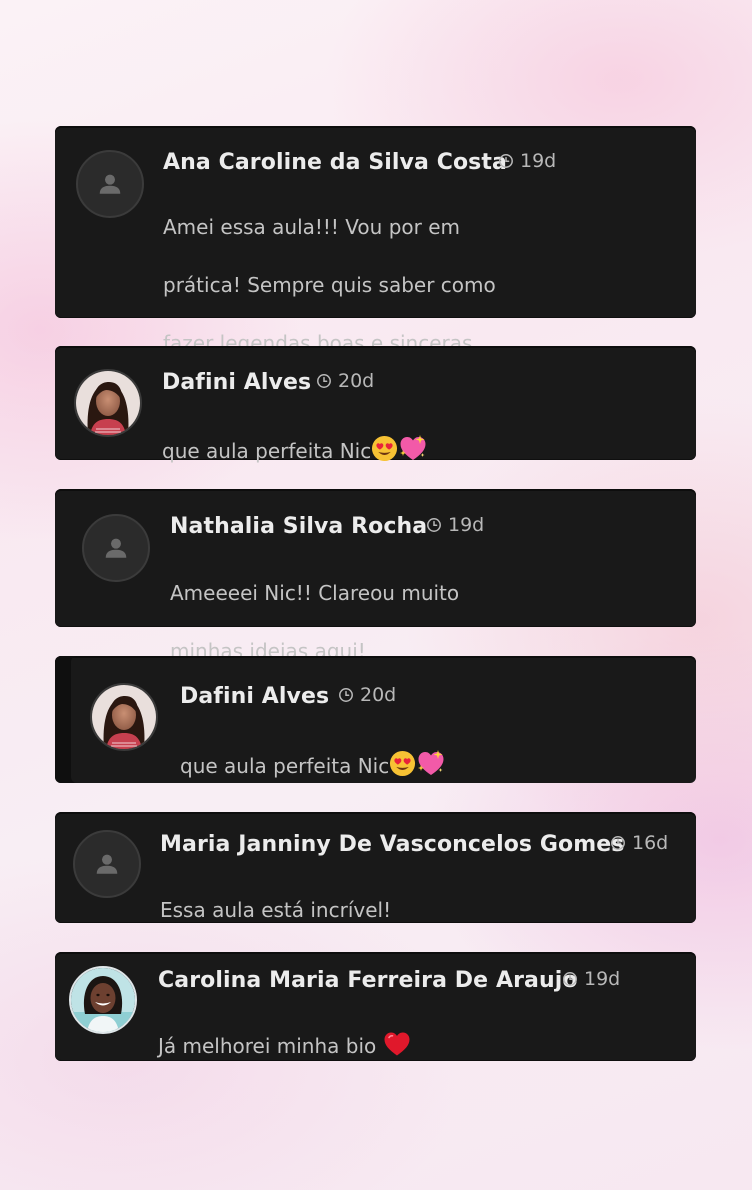  What do you see at coordinates (650, 843) in the screenshot?
I see `comment-time-label: 16d` at bounding box center [650, 843].